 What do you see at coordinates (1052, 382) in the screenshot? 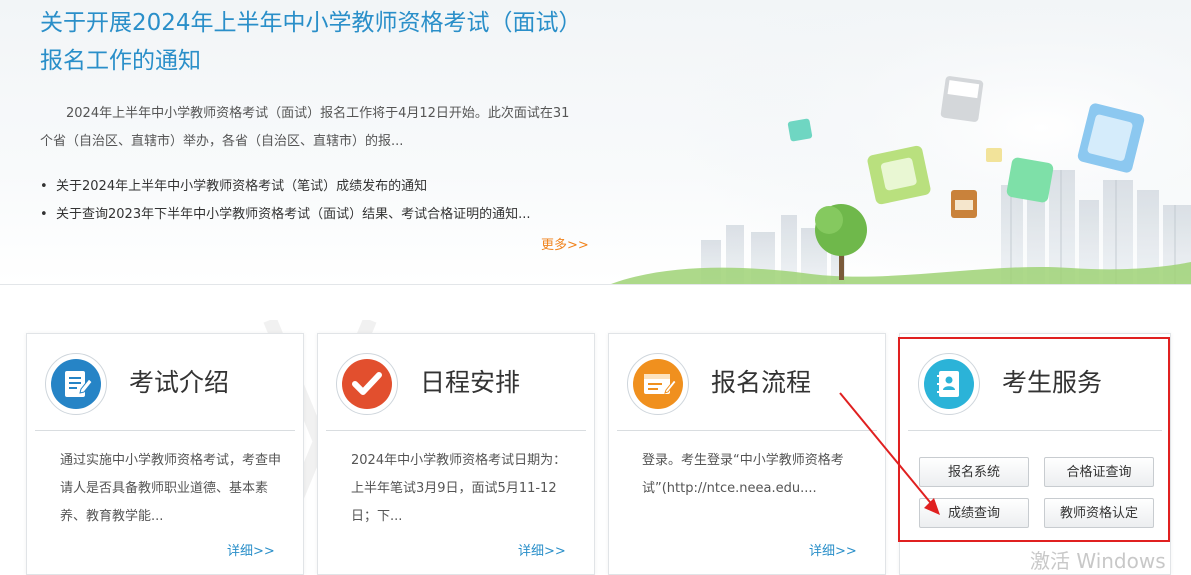
I see `card-title: 考生服务` at bounding box center [1052, 382].